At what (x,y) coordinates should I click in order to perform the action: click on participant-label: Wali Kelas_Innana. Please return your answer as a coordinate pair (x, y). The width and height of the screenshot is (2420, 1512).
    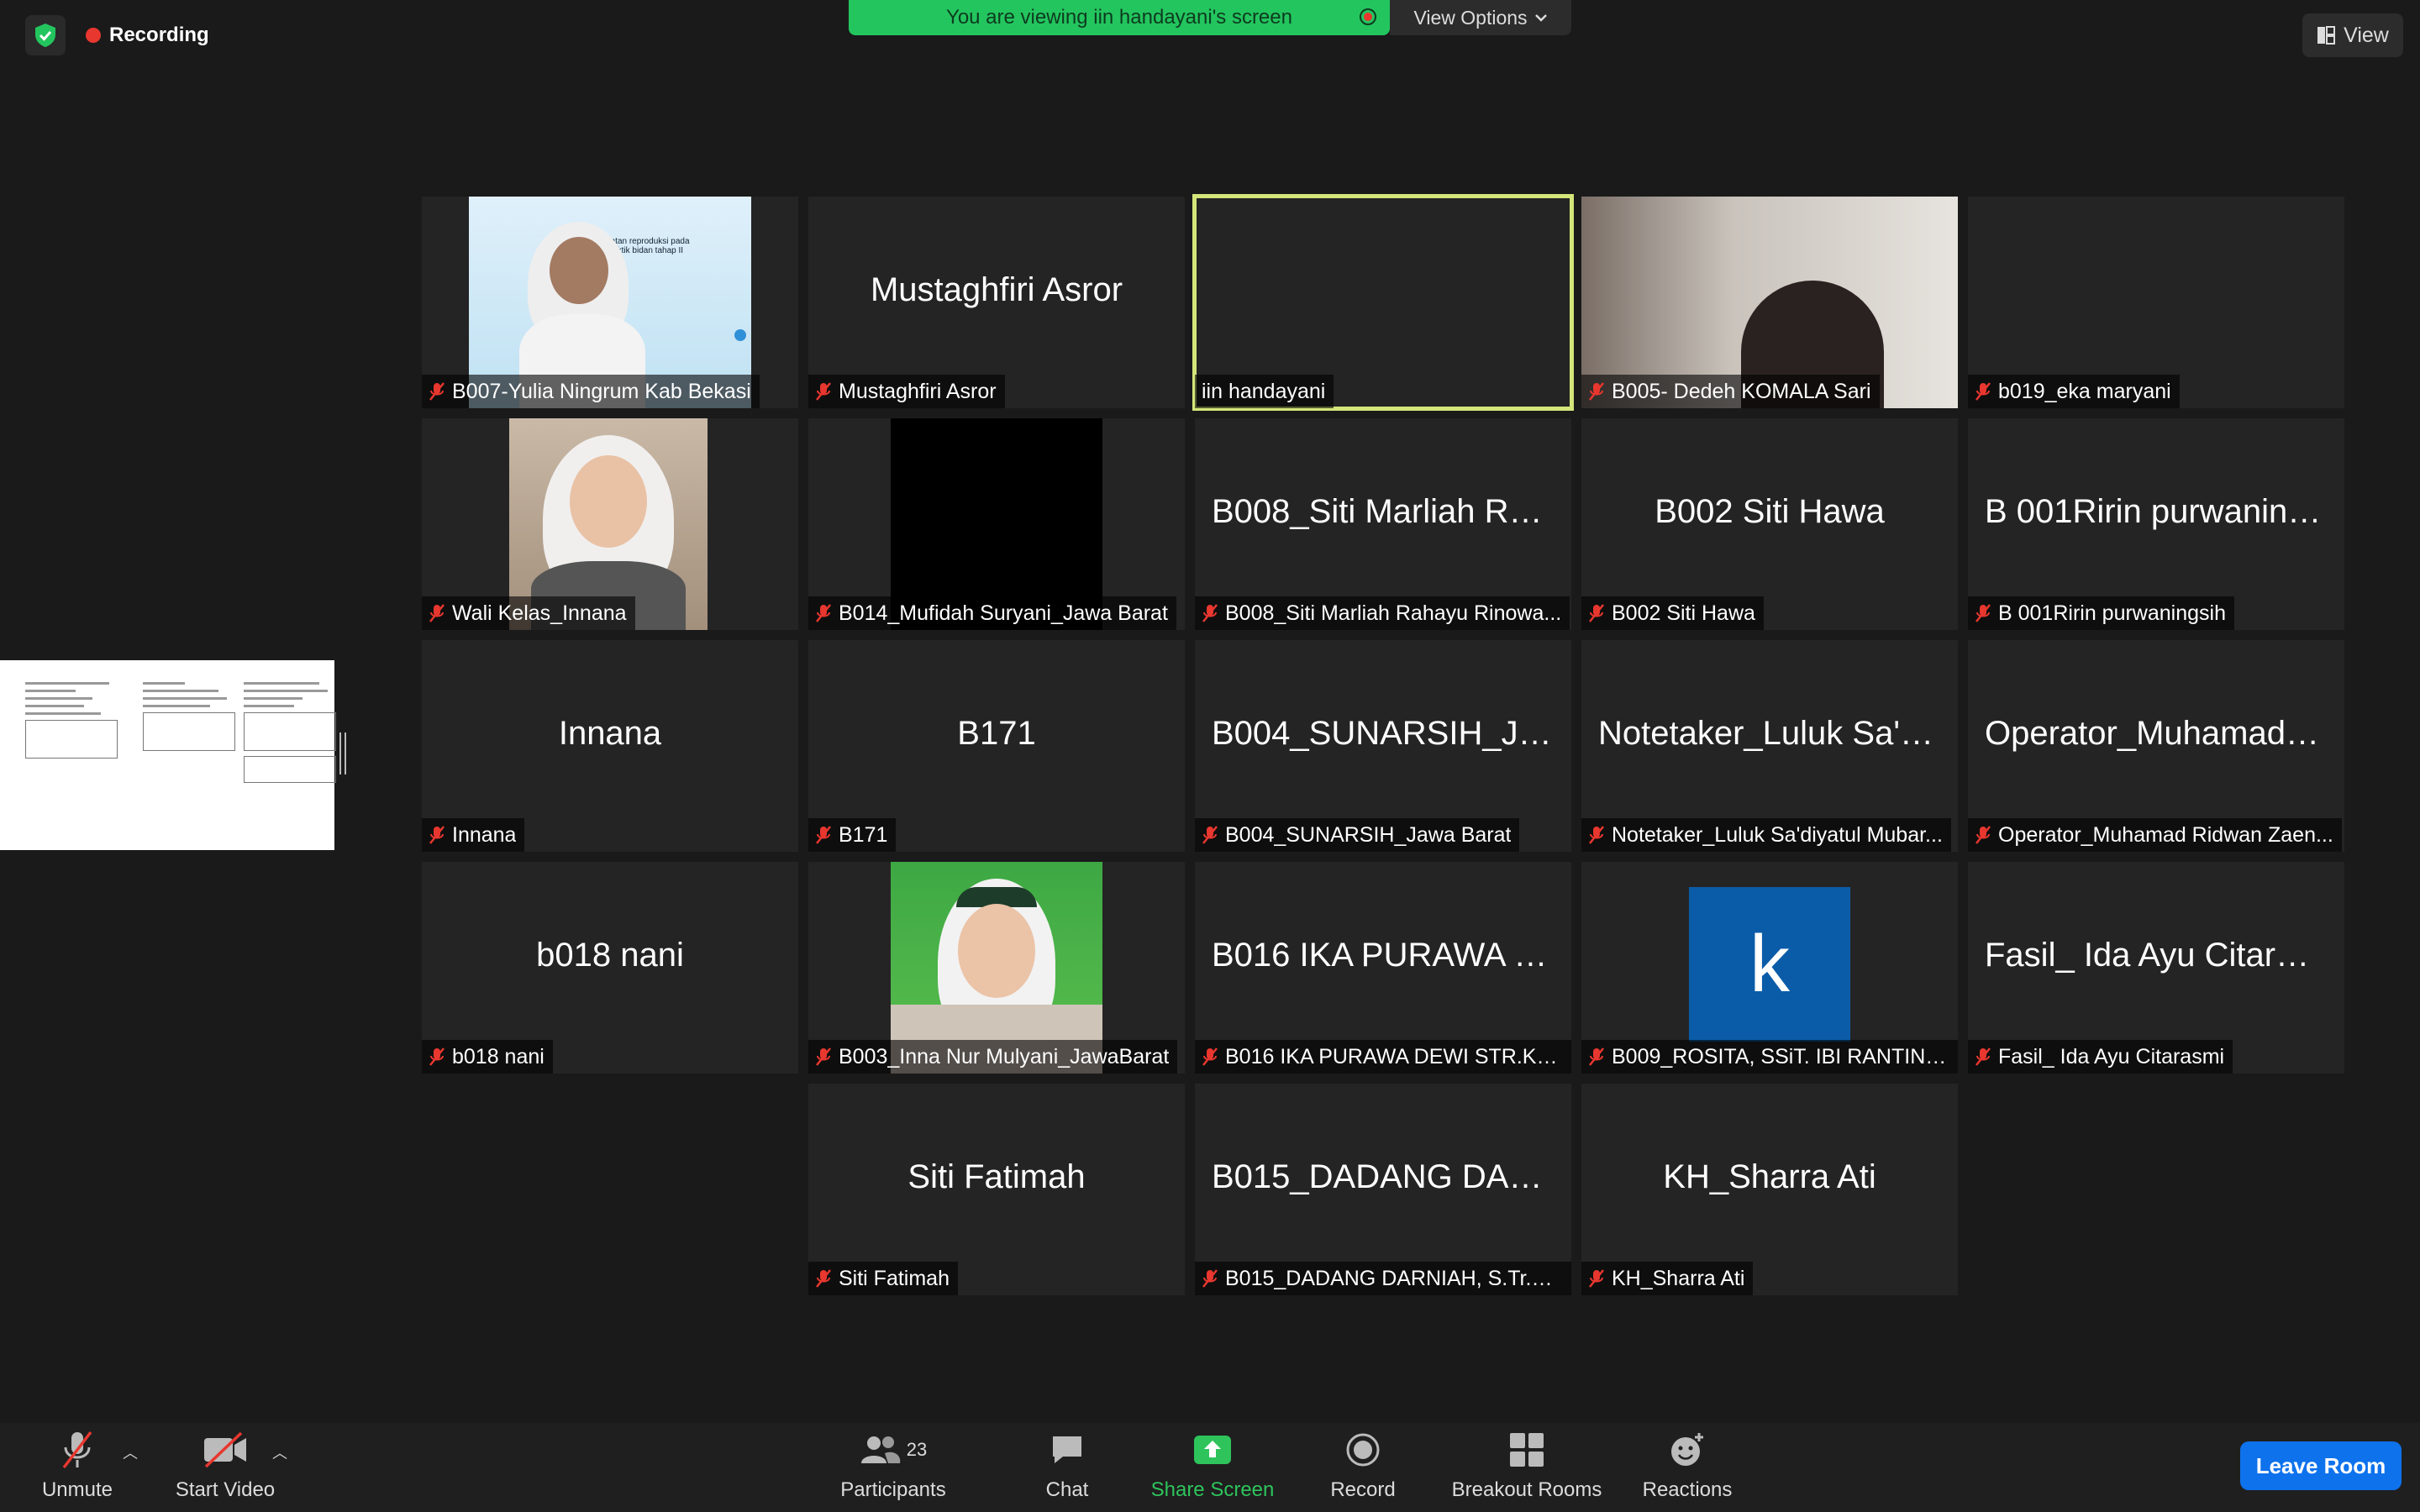
    Looking at the image, I should click on (528, 613).